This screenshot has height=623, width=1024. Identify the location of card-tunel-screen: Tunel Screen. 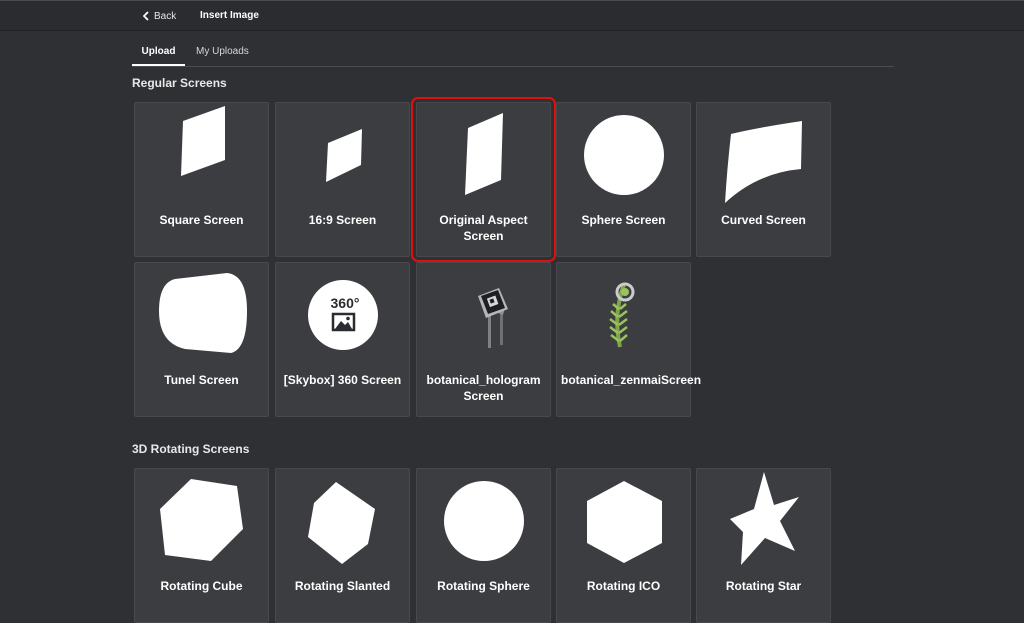
(201, 339).